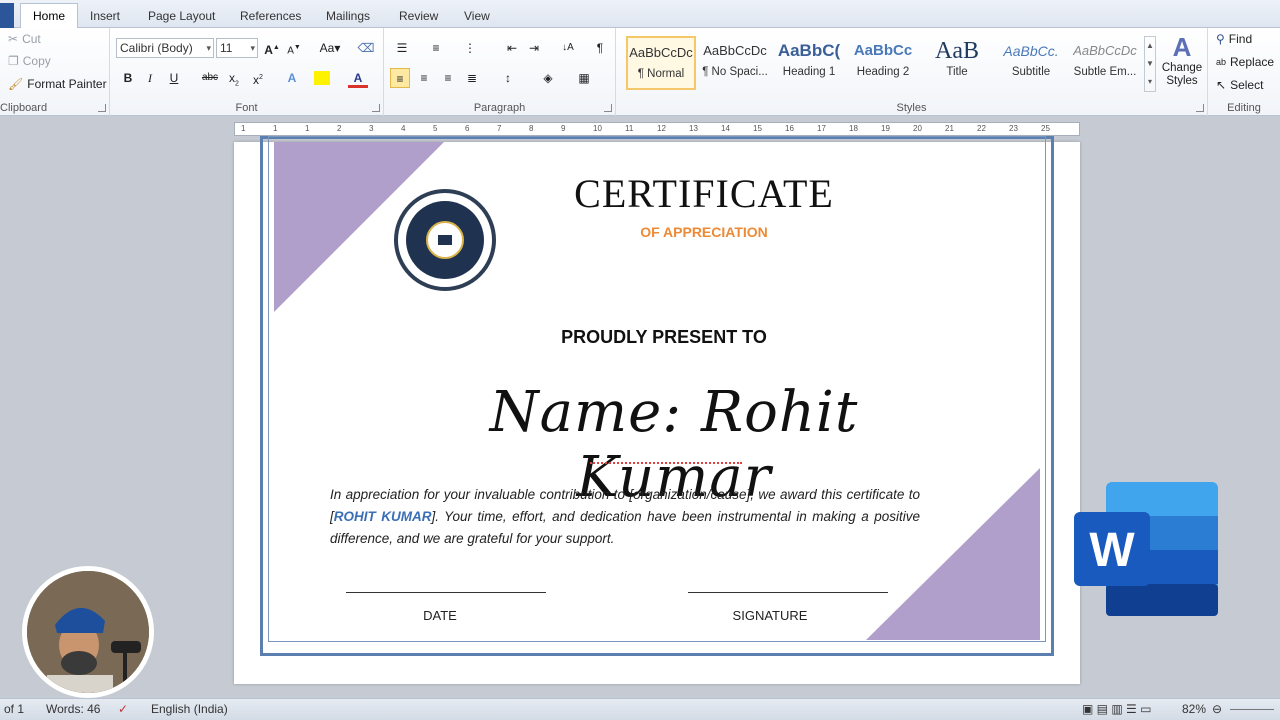  What do you see at coordinates (1182, 74) in the screenshot?
I see `change-styles-label: Change Styles` at bounding box center [1182, 74].